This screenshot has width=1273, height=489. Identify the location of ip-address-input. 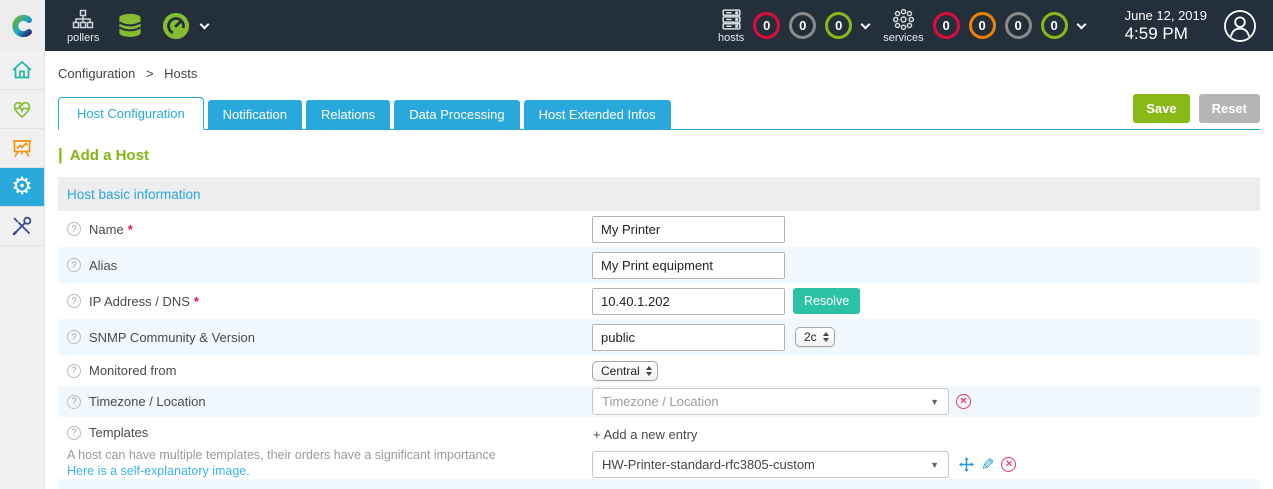
(688, 301).